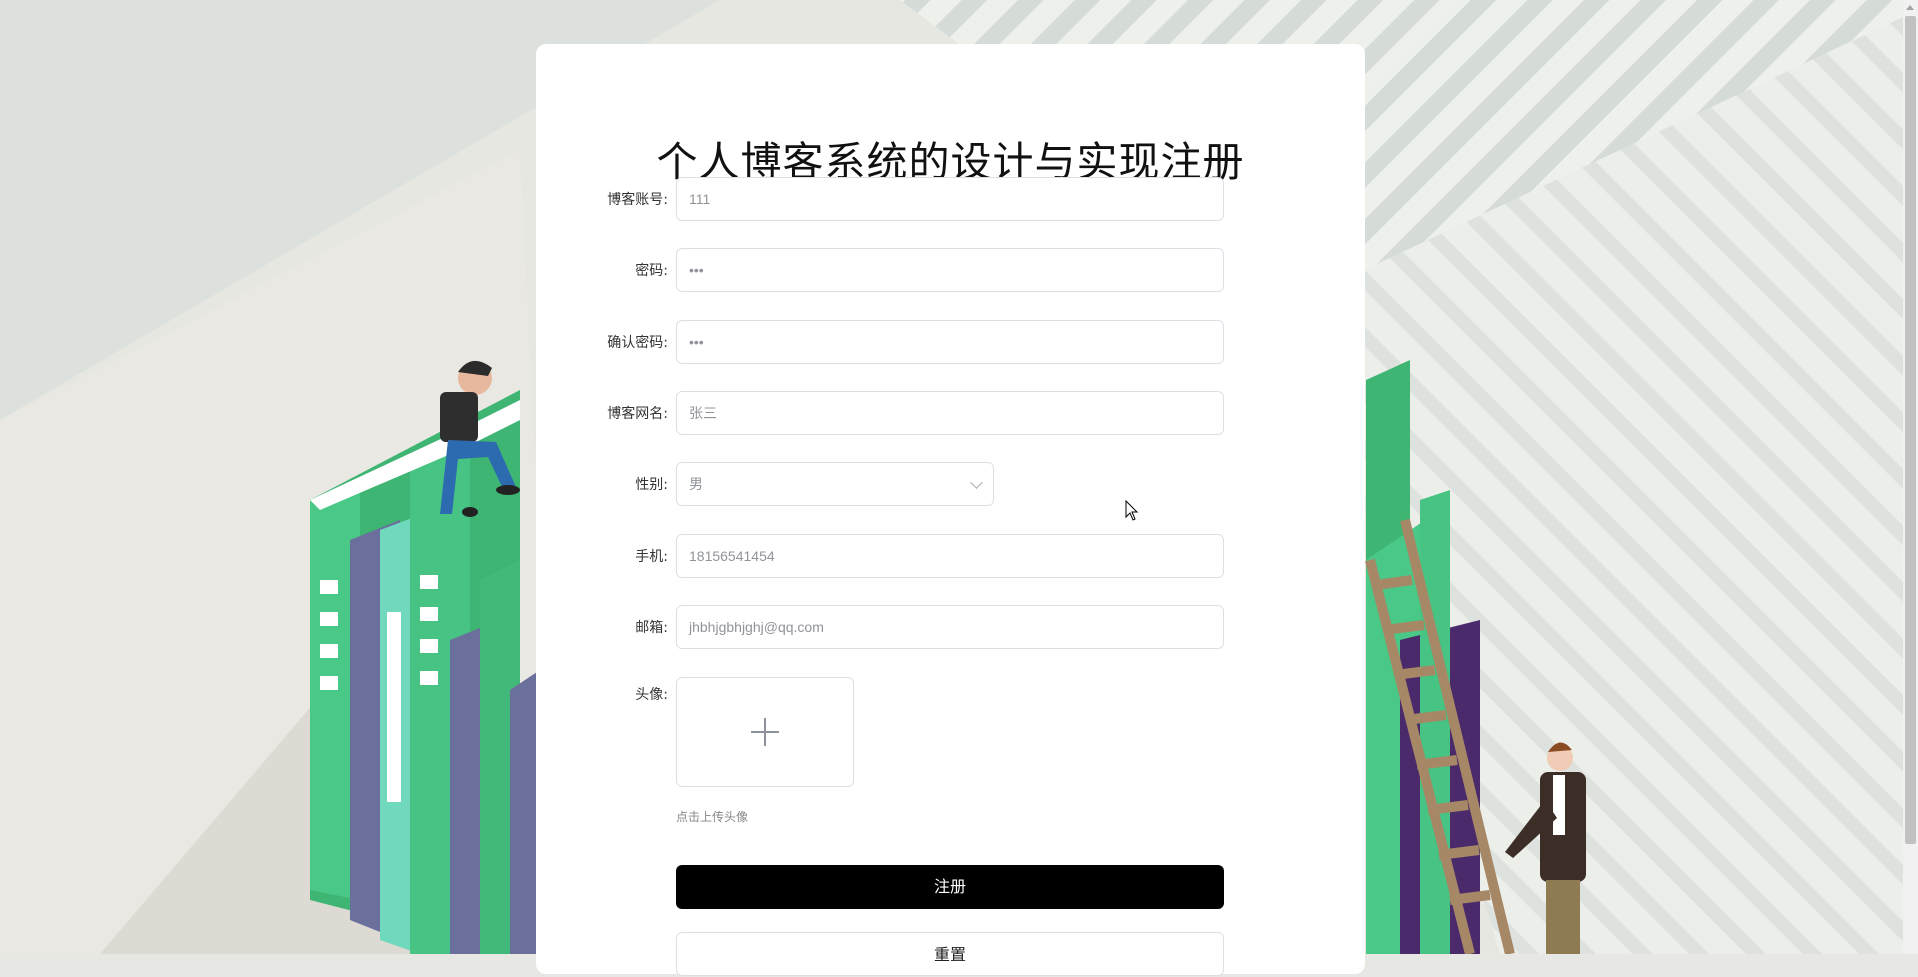  What do you see at coordinates (637, 200) in the screenshot?
I see `account-label: 博客账号:` at bounding box center [637, 200].